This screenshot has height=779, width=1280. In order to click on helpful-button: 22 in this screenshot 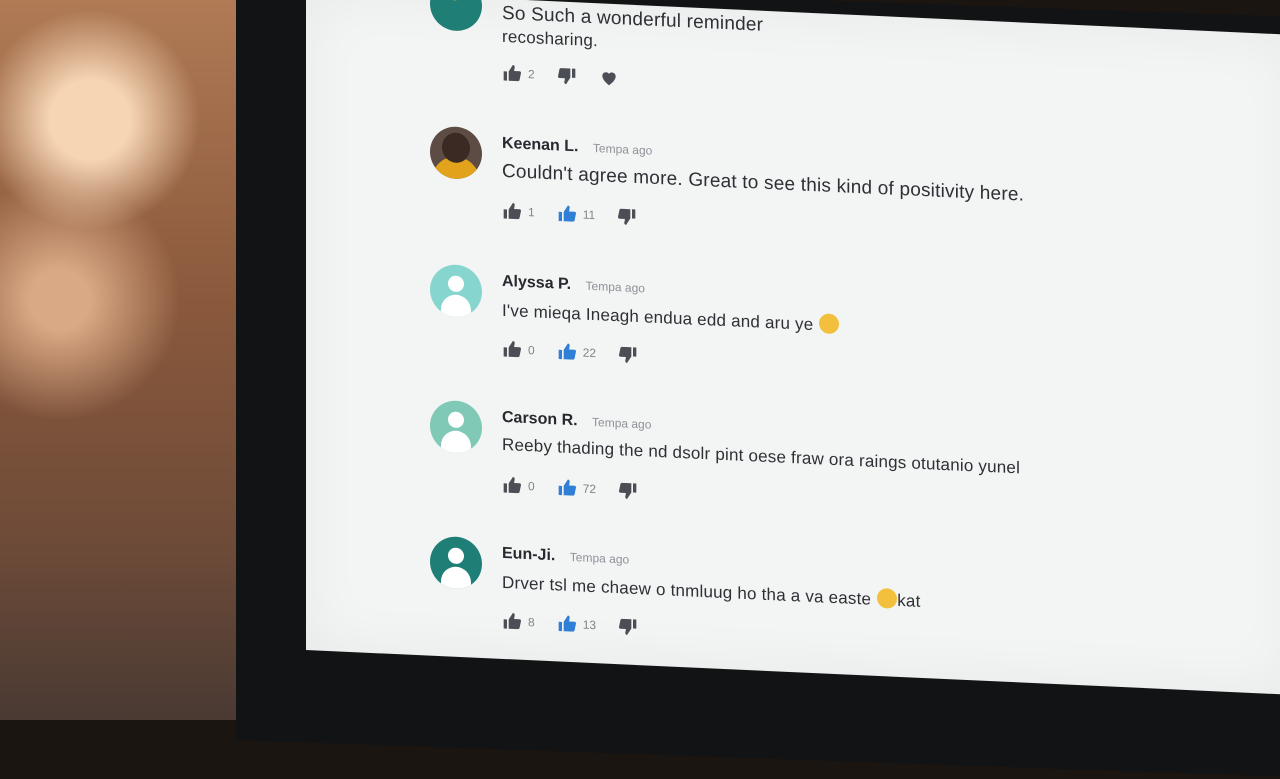, I will do `click(576, 352)`.